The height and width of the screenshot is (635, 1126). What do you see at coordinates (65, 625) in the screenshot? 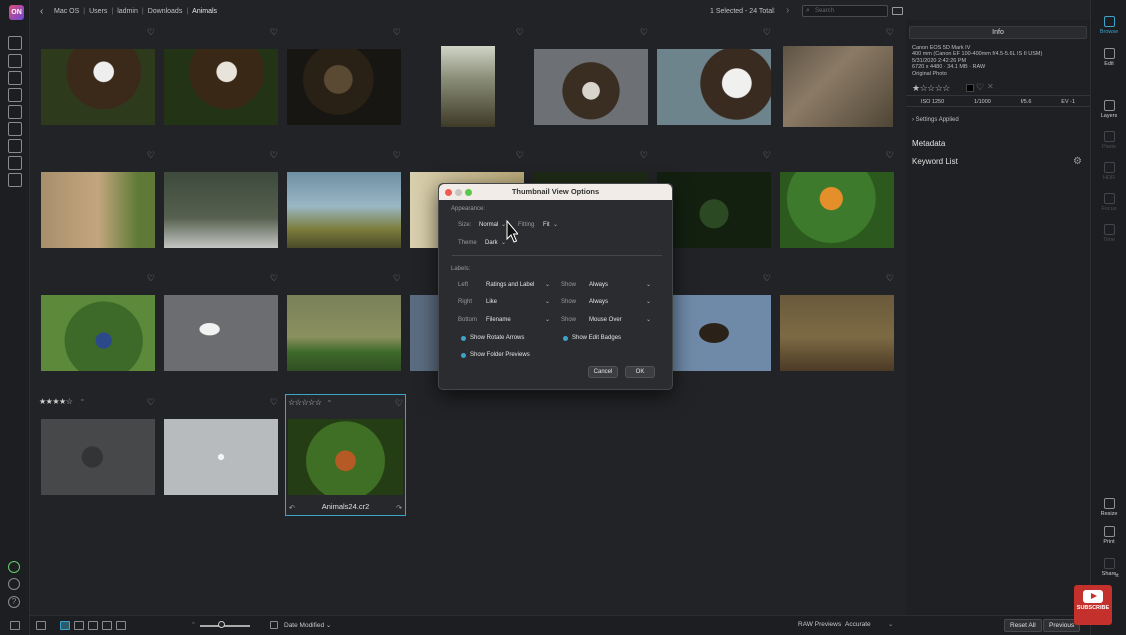
I see `grid-view-icon` at bounding box center [65, 625].